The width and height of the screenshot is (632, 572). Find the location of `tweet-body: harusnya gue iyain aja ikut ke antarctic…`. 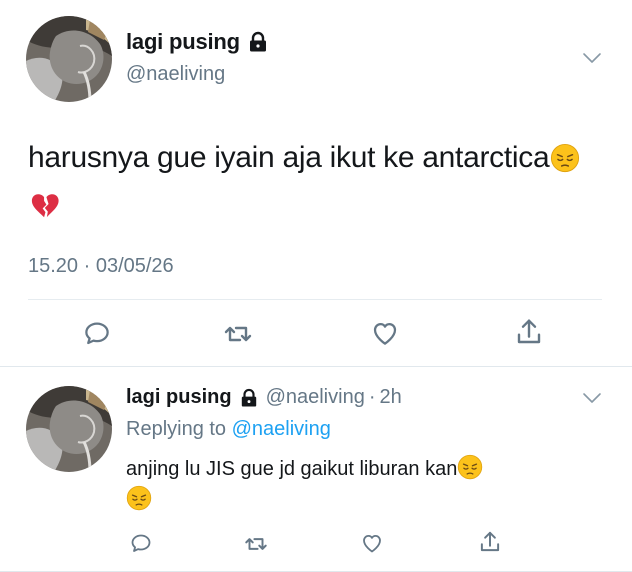

tweet-body: harusnya gue iyain aja ikut ke antarctic… is located at coordinates (289, 157).